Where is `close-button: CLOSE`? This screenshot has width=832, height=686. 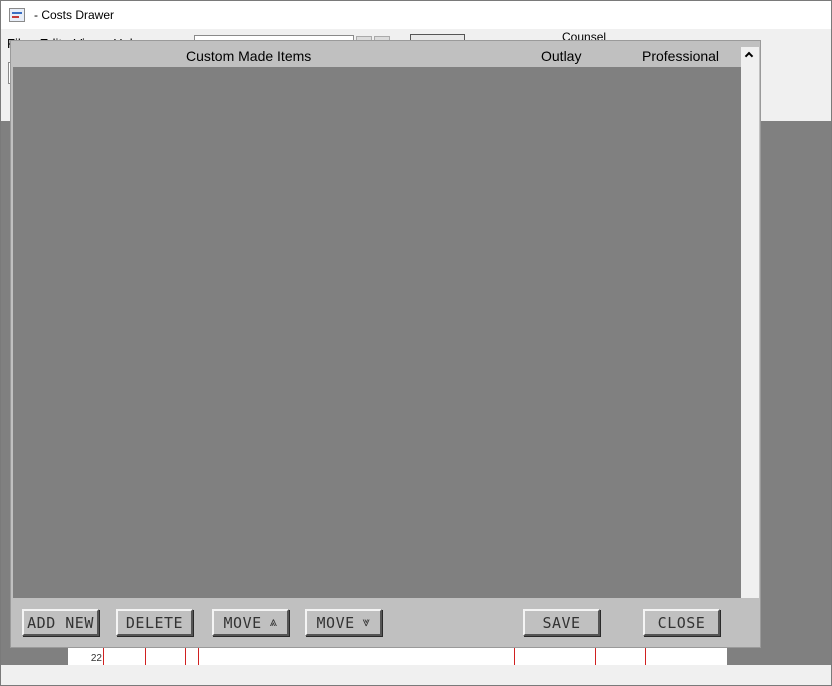 close-button: CLOSE is located at coordinates (681, 622).